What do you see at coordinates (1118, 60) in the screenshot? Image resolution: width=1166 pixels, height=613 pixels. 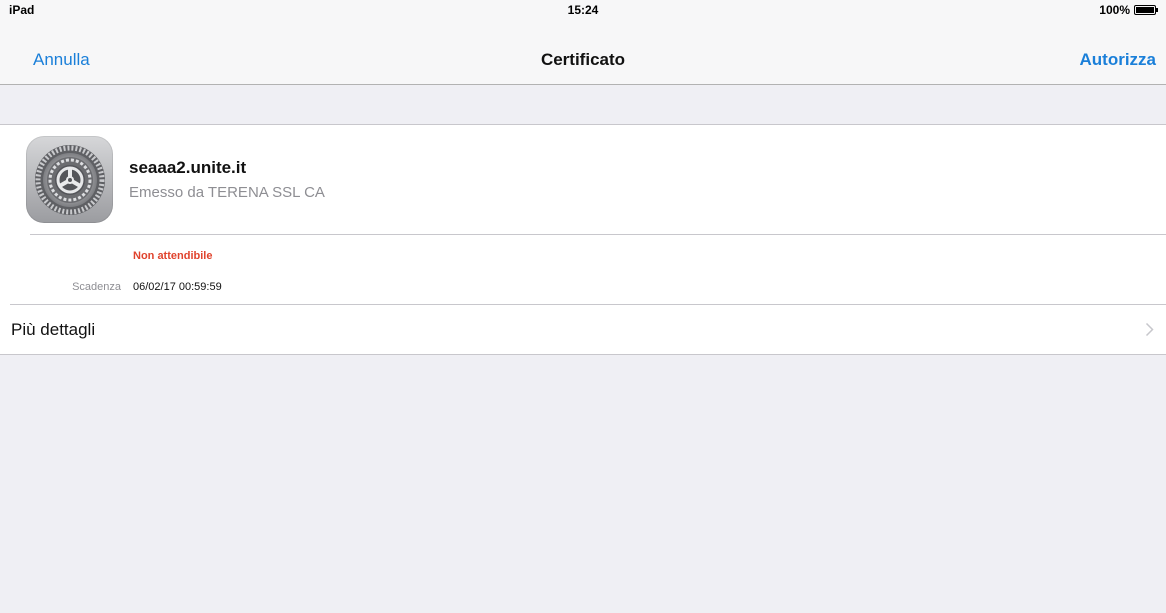 I see `authorize-button: Autorizza` at bounding box center [1118, 60].